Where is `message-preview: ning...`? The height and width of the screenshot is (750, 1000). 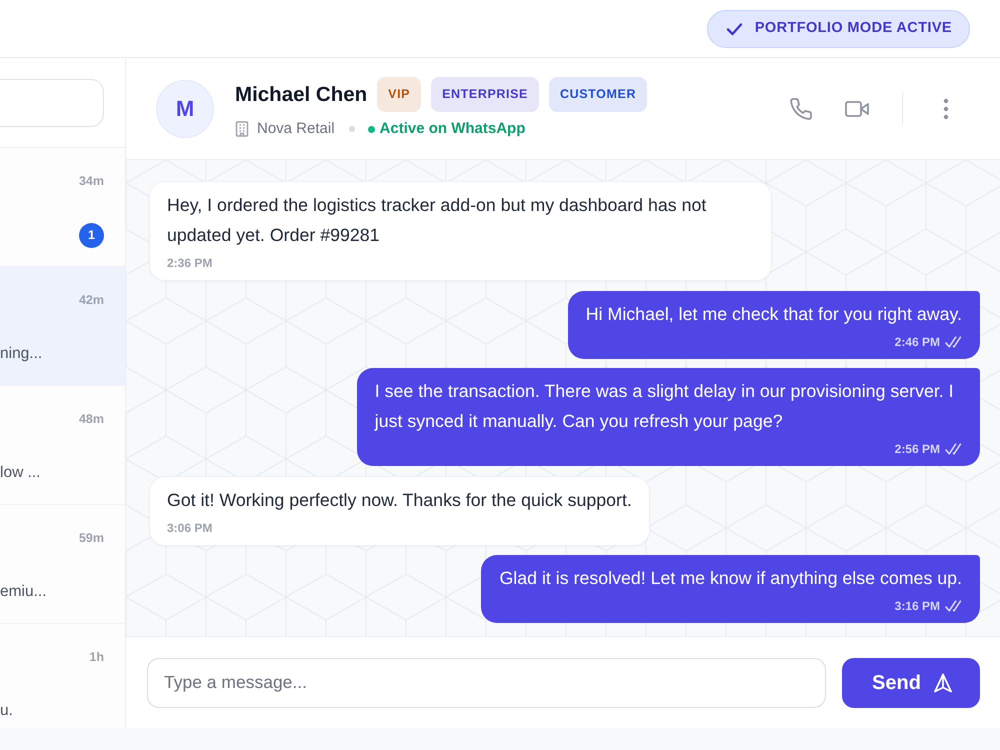
message-preview: ning... is located at coordinates (21, 354).